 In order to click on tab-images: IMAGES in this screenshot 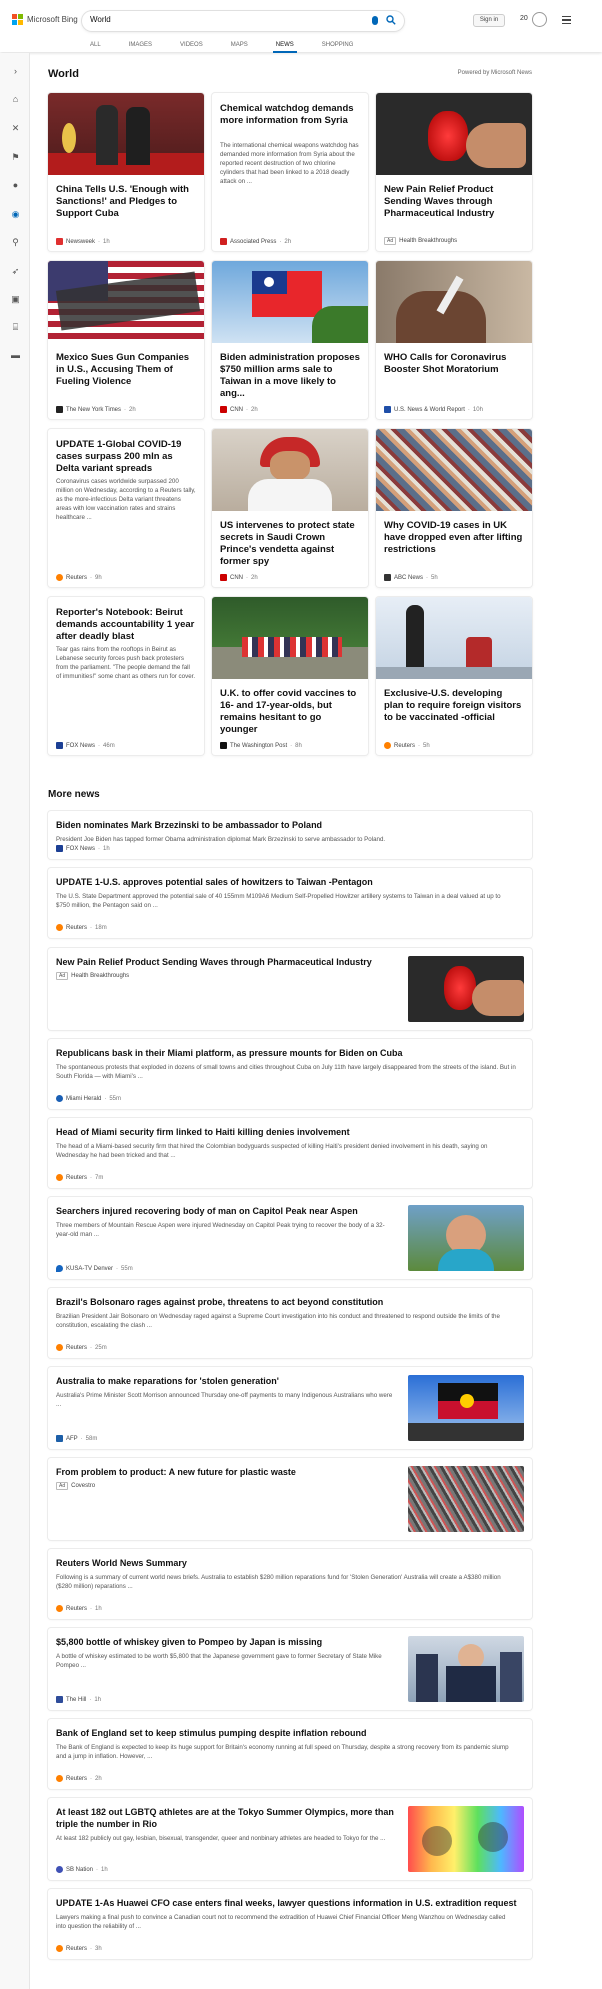, I will do `click(140, 47)`.